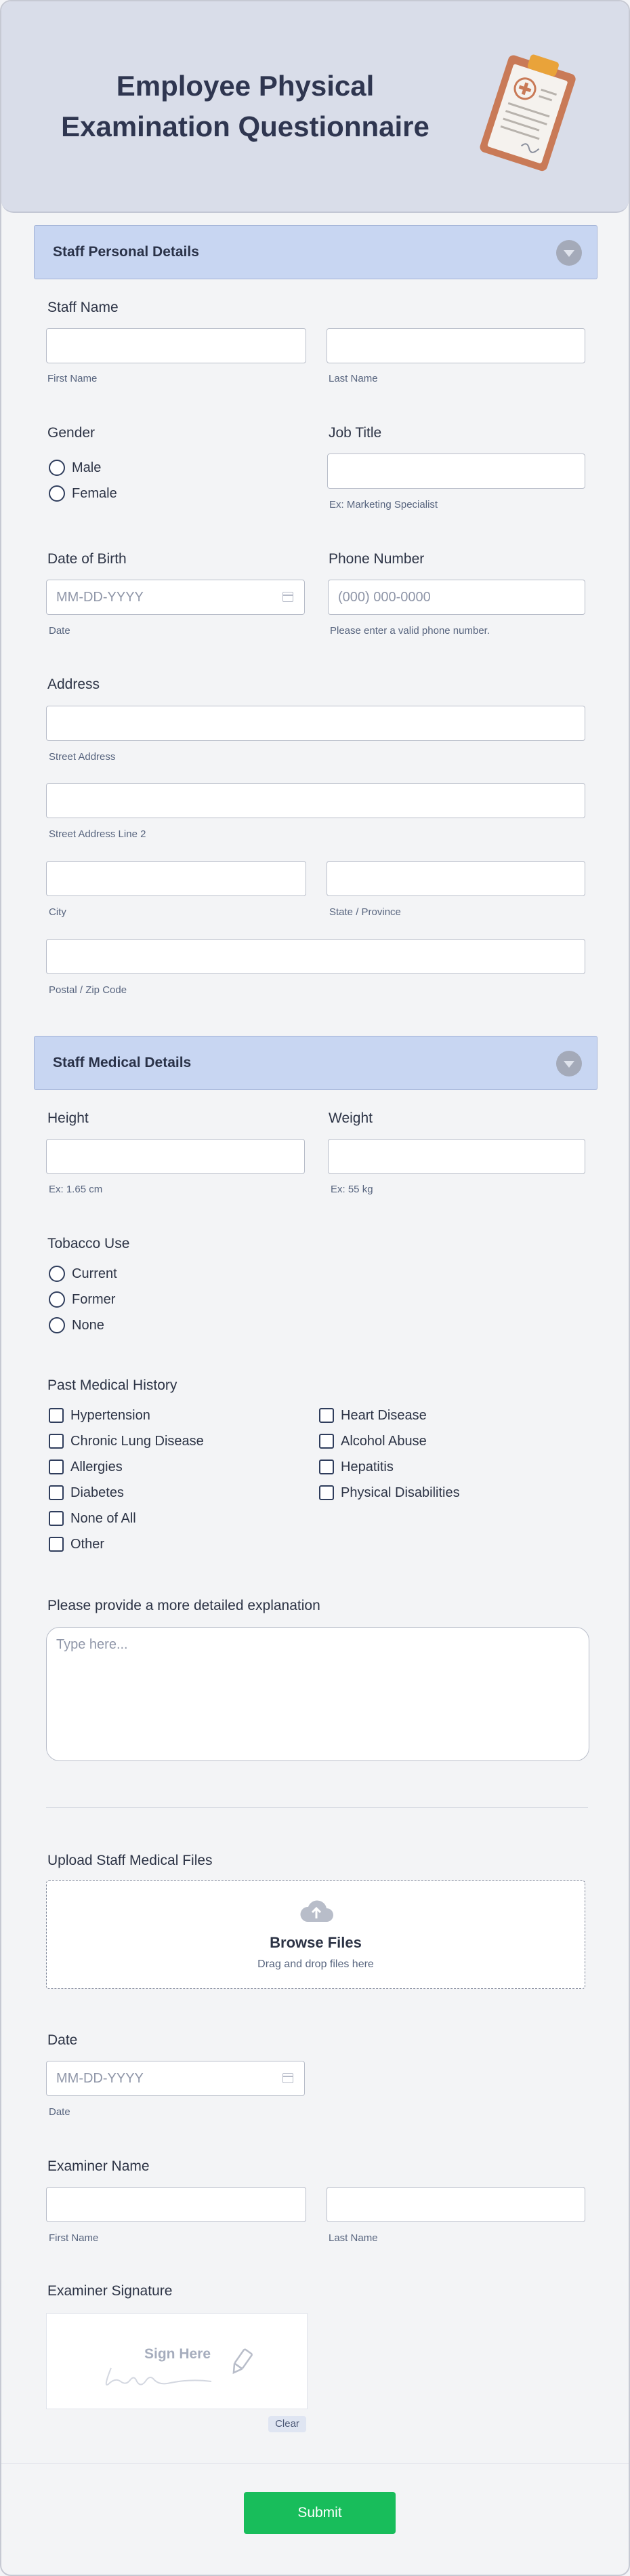  I want to click on option-label: None of All, so click(103, 1518).